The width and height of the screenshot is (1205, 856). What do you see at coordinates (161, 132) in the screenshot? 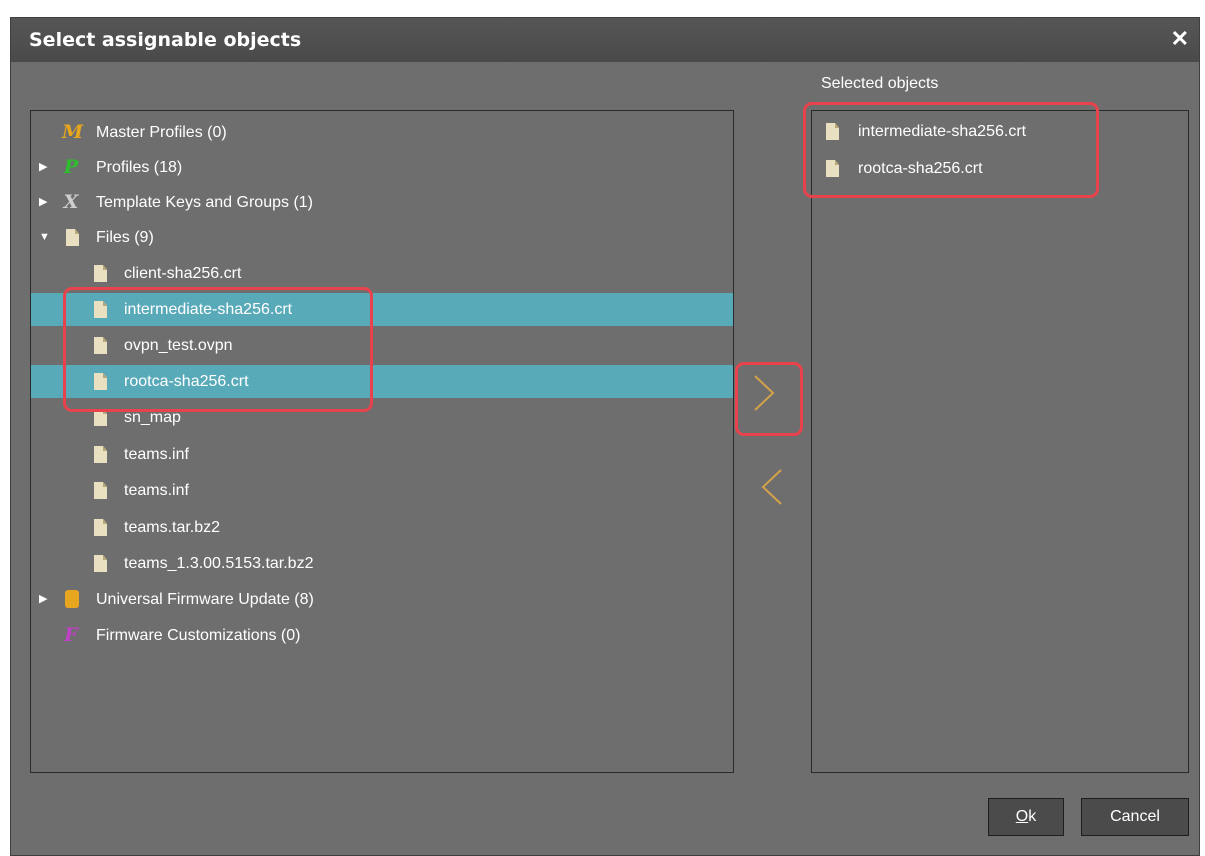
I see `tree-node-label: Master Profiles (0)` at bounding box center [161, 132].